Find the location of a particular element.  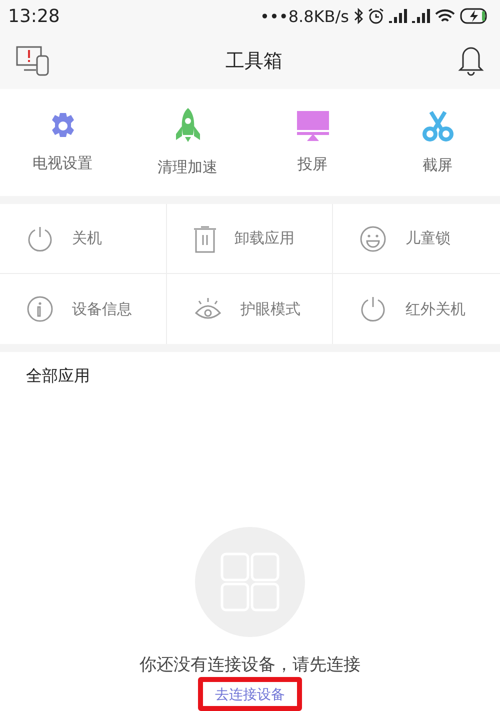

monitor-icon is located at coordinates (312, 126).